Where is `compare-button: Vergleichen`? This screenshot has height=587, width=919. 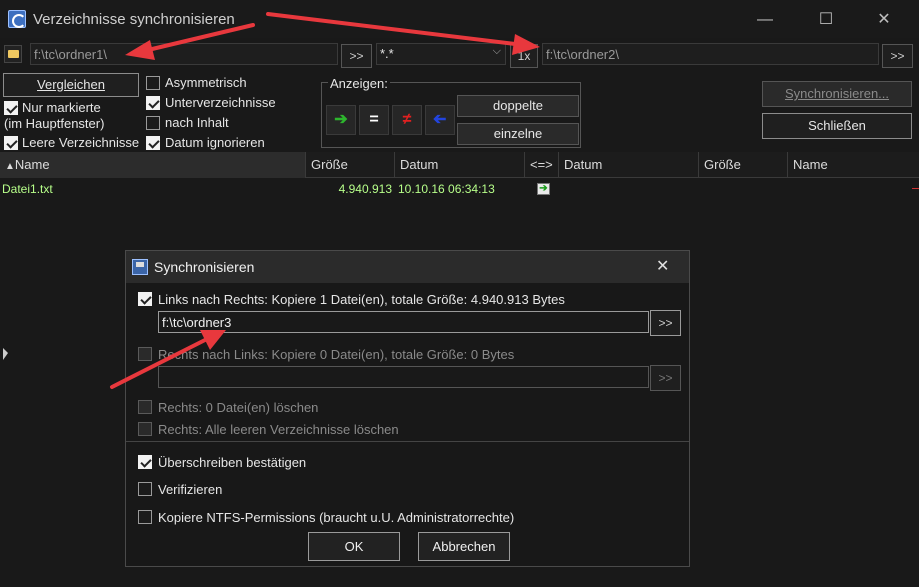
compare-button: Vergleichen is located at coordinates (71, 85).